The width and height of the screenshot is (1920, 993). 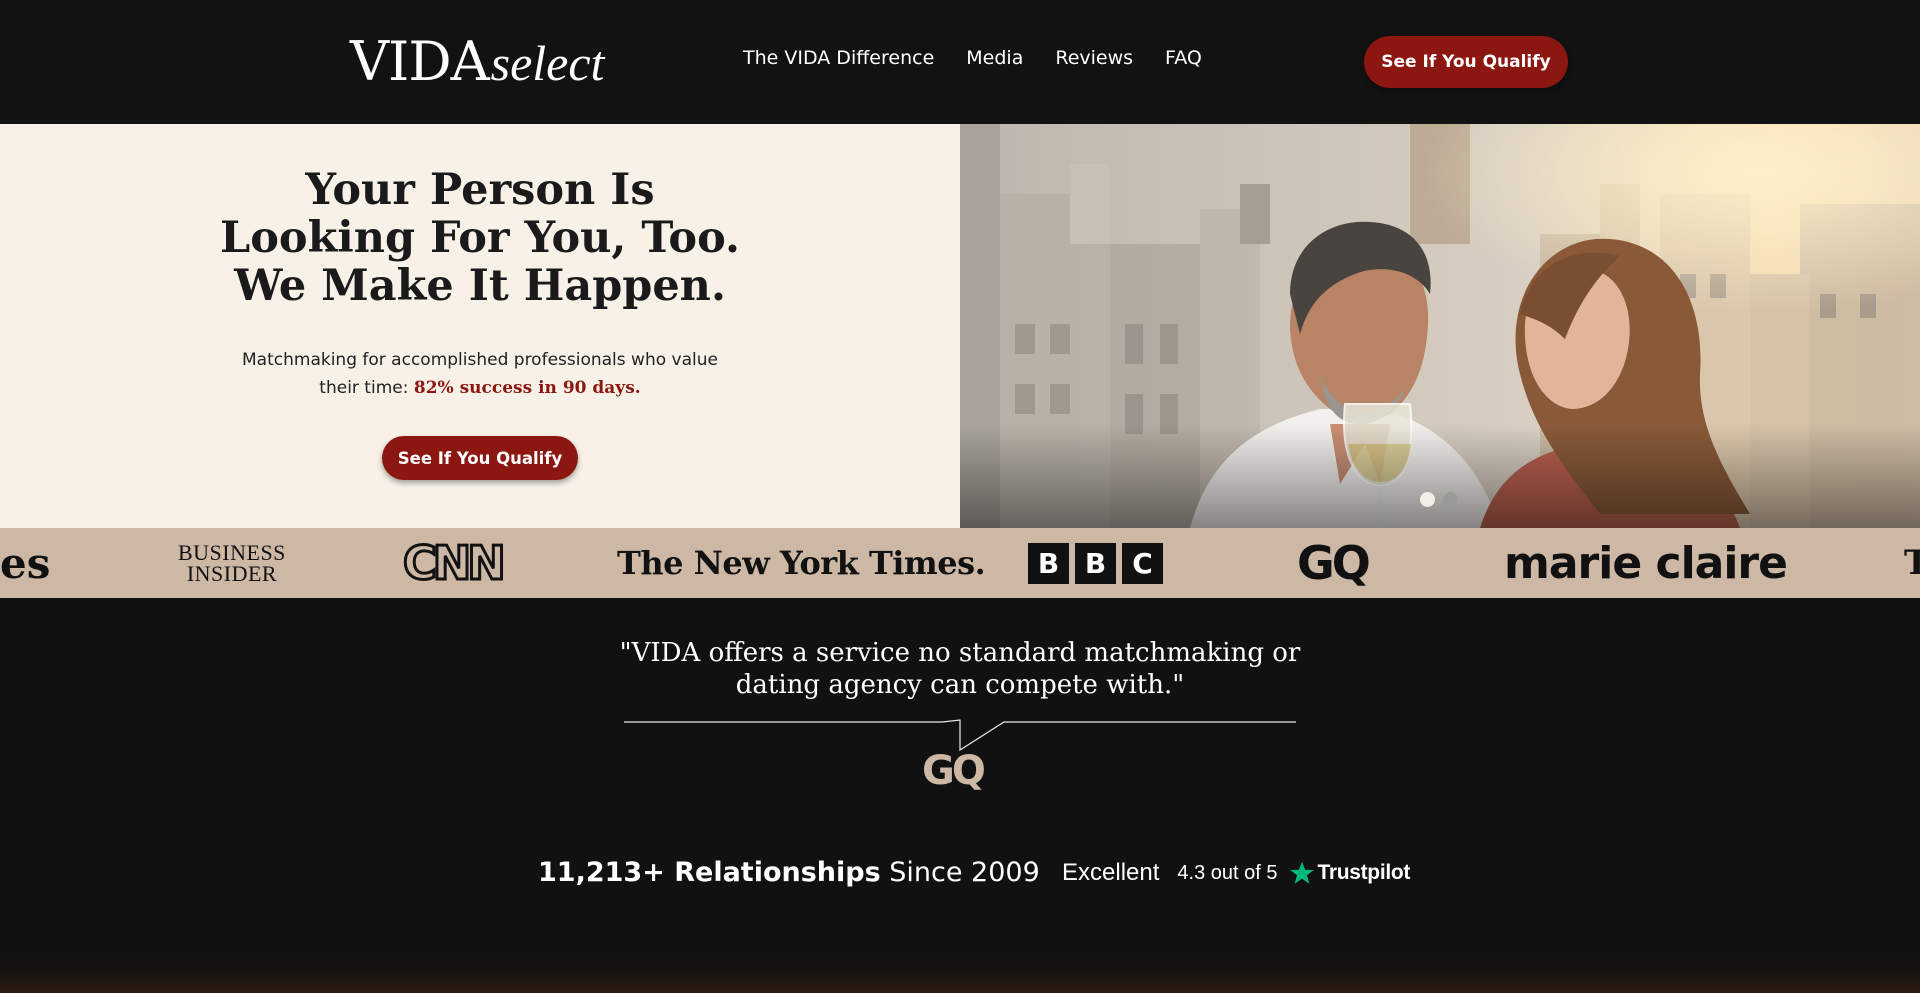 What do you see at coordinates (1142, 563) in the screenshot?
I see `bbc-letter: C` at bounding box center [1142, 563].